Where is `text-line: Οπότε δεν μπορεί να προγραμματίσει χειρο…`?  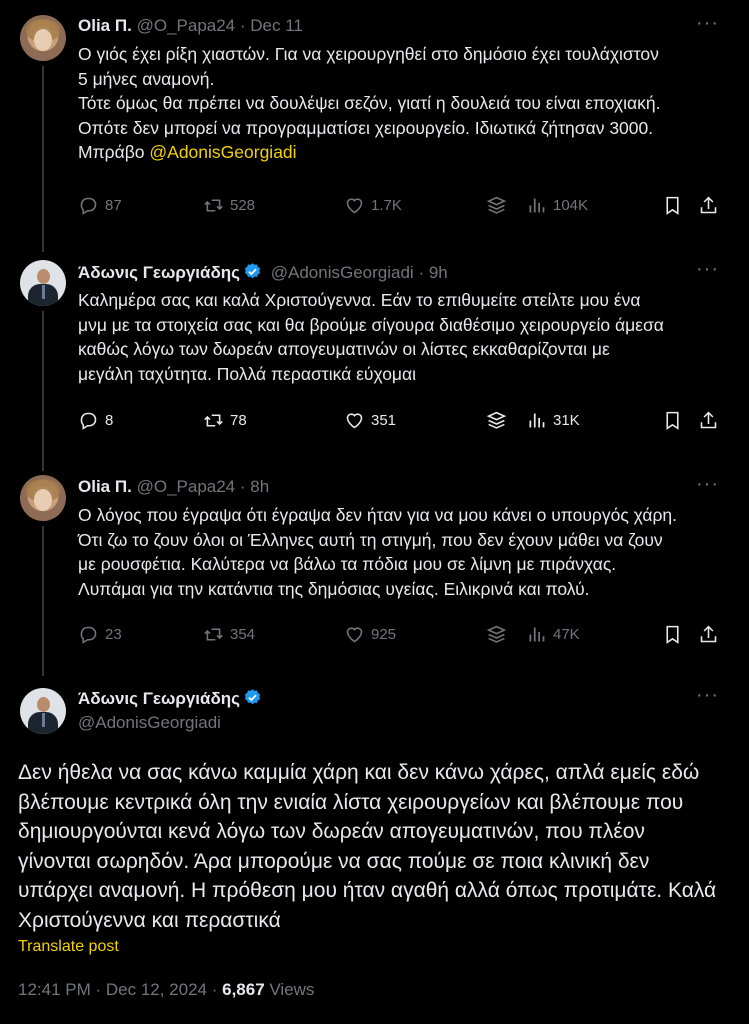
text-line: Οπότε δεν μπορεί να προγραμματίσει χειρο… is located at coordinates (366, 127).